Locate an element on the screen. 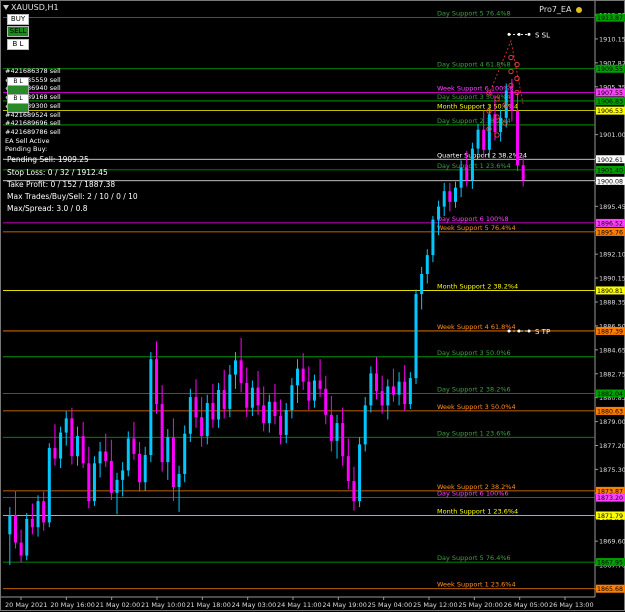 Image resolution: width=625 pixels, height=612 pixels. time-tick-label: 24 May 03:00 is located at coordinates (254, 605).